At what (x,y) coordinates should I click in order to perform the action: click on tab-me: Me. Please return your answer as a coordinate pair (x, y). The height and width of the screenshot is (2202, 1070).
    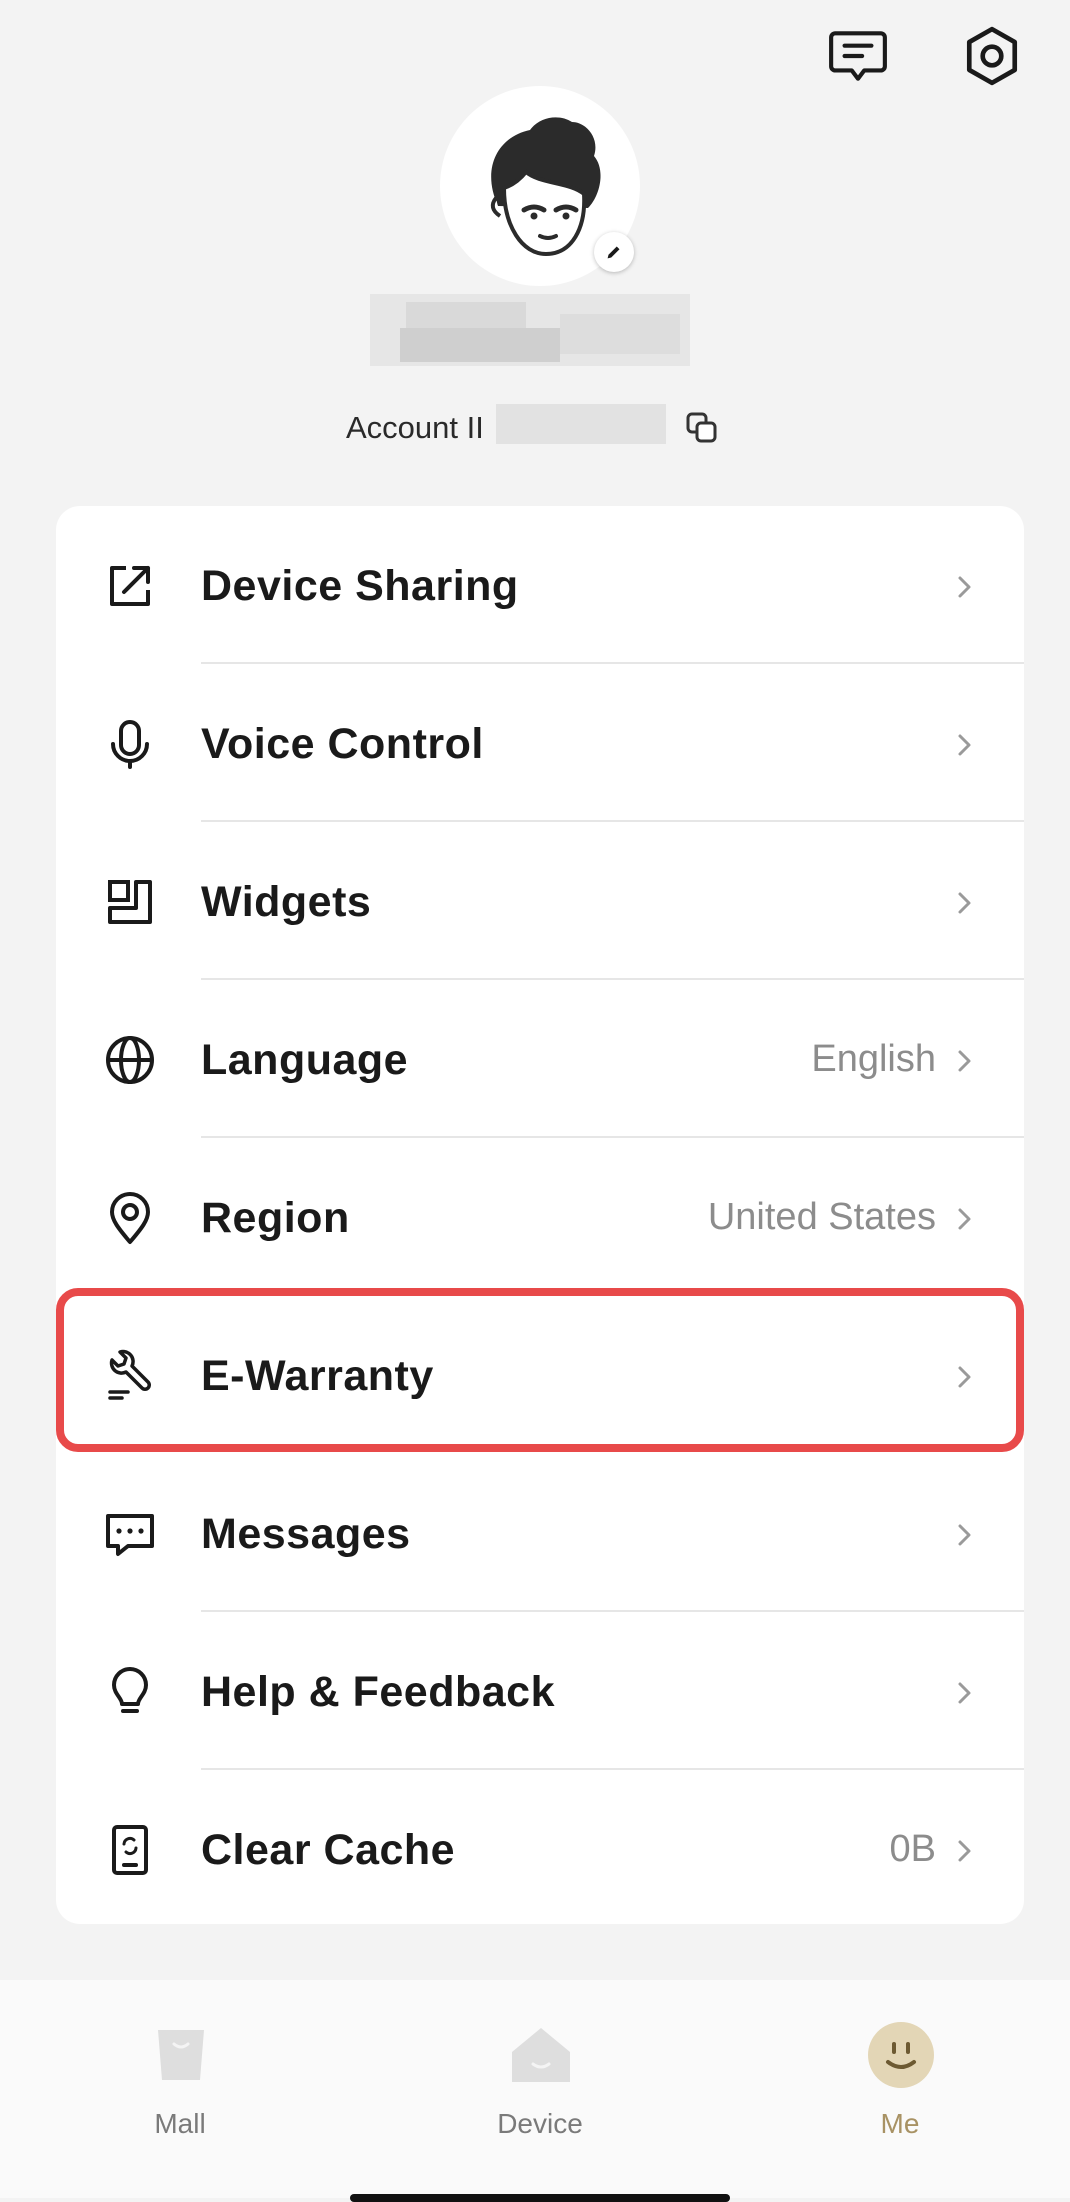
    Looking at the image, I should click on (900, 2070).